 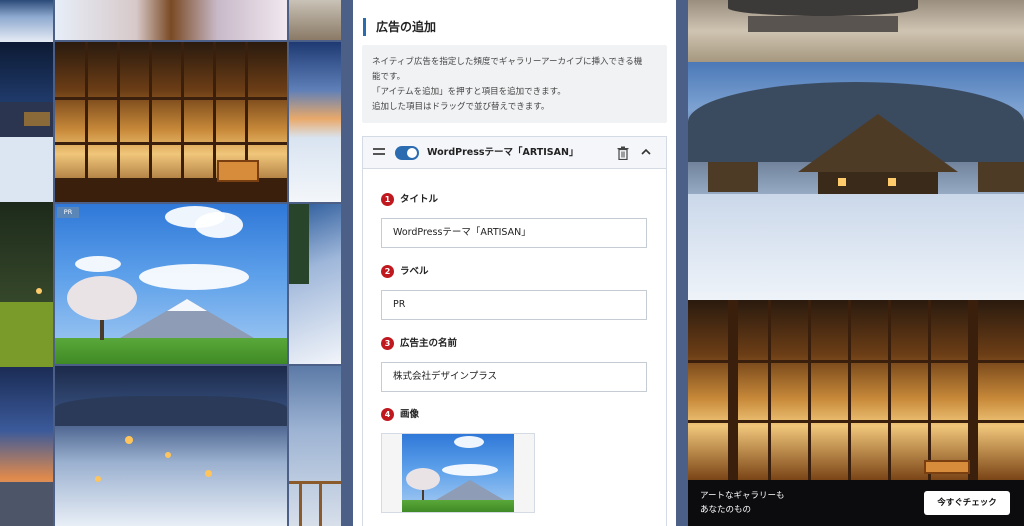 I want to click on gallery-image-snowy-trees, so click(x=315, y=284).